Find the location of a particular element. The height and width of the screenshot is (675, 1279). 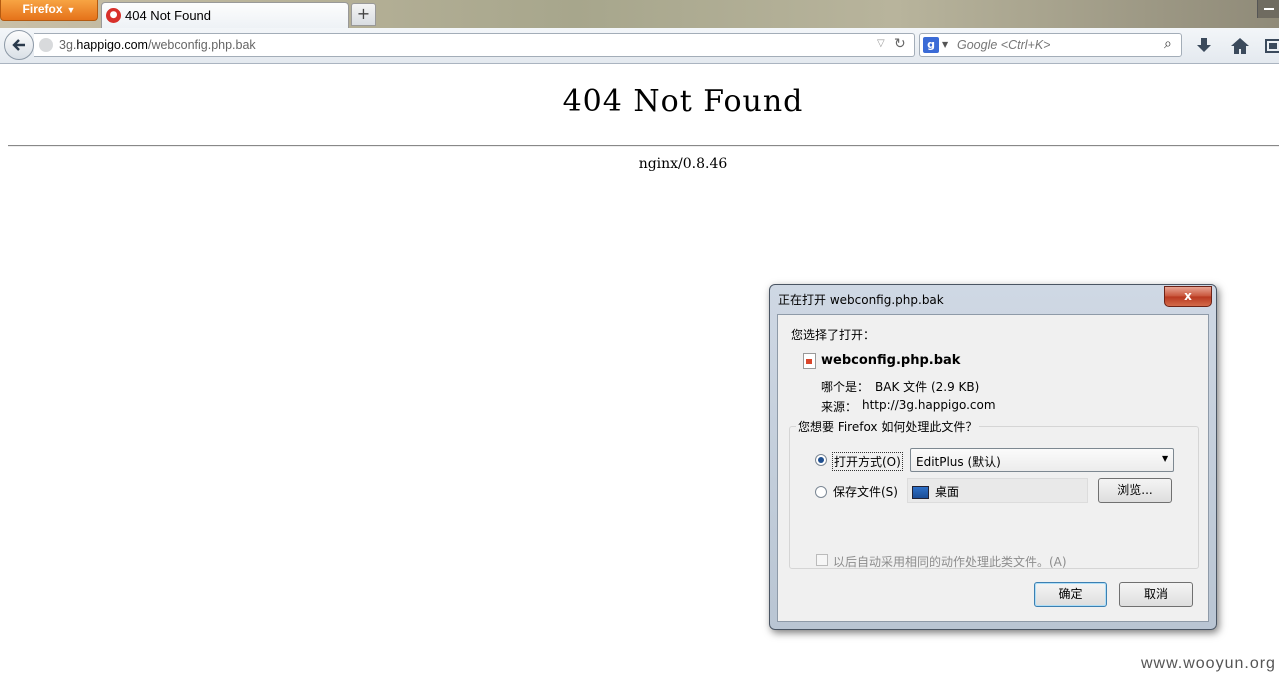

search-bar: g ▼ Google <Ctrl+K> ⌕ is located at coordinates (1050, 45).